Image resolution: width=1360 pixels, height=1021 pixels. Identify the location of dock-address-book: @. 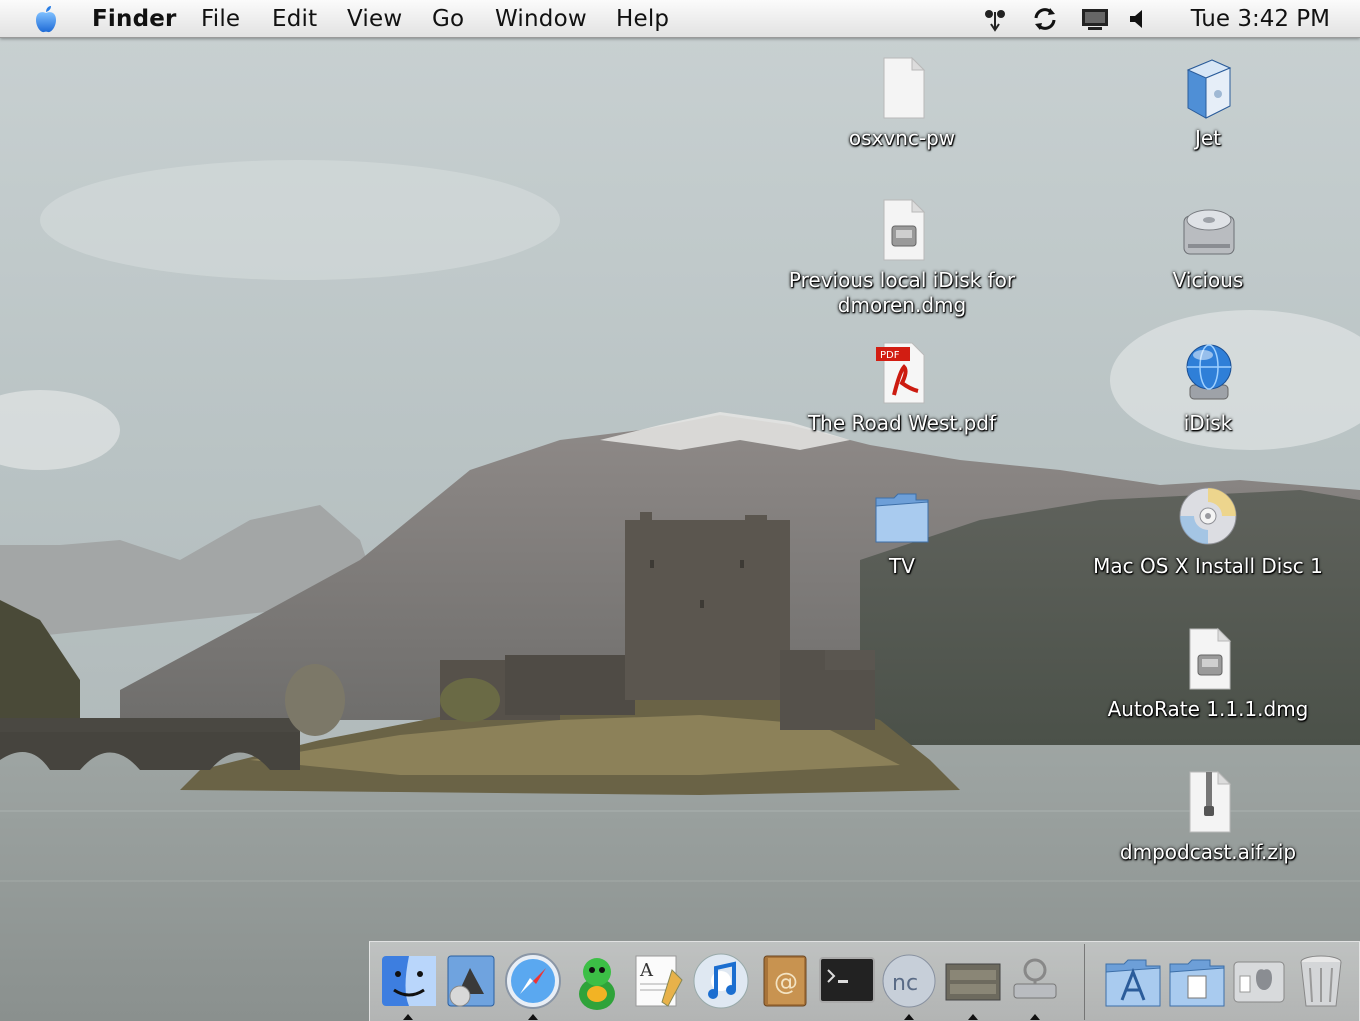
(785, 981).